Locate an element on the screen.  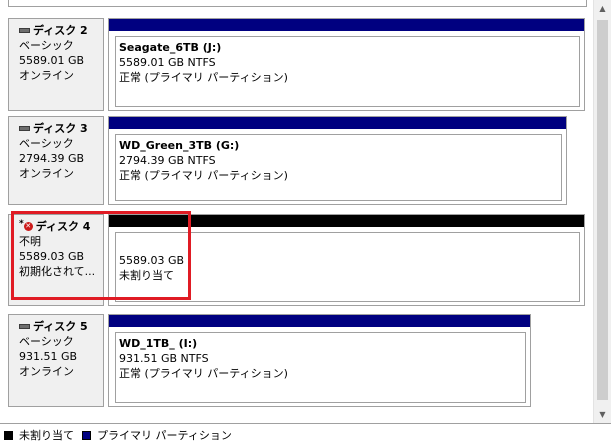
partition-size: 931.51 GB NTFS is located at coordinates (164, 358).